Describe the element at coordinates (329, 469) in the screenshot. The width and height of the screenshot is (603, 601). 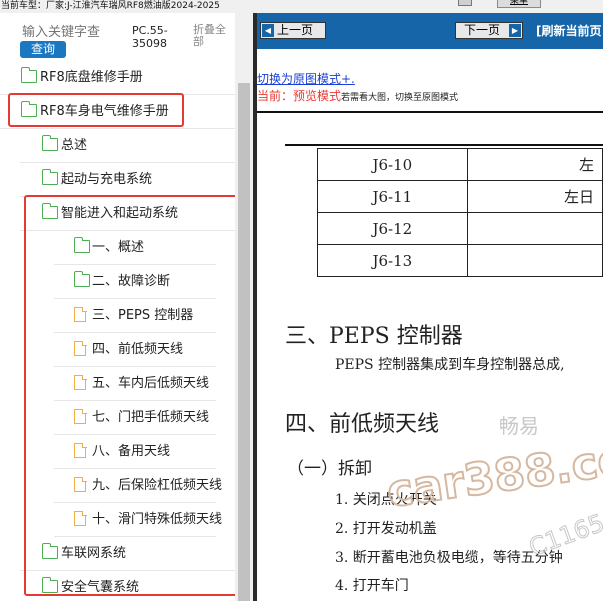
I see `sub-heading-removal: （一）拆卸` at that location.